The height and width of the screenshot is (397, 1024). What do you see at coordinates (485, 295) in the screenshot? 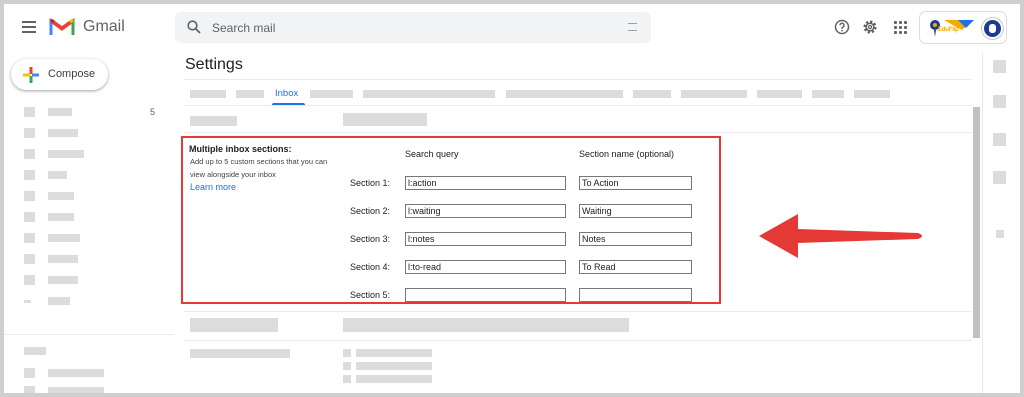
I see `section-5-query-input` at bounding box center [485, 295].